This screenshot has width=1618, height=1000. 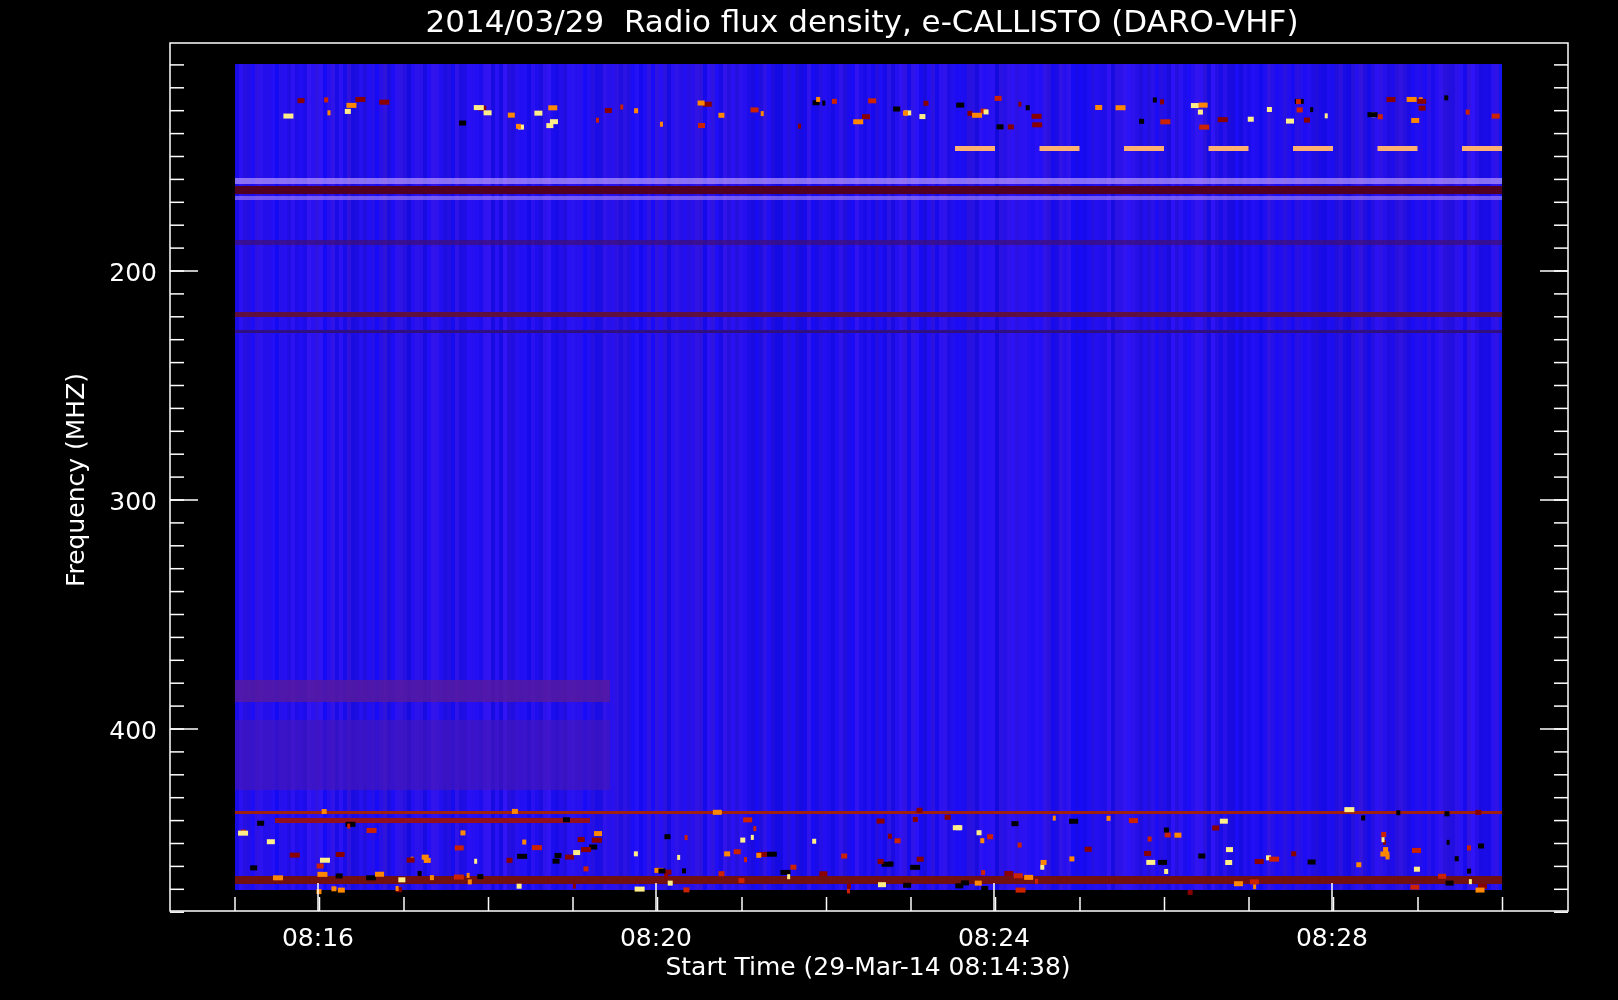 I want to click on chart-title: 2014/03/29 Radio flux density, e-CALLISTO (DARO-VHF), so click(x=862, y=21).